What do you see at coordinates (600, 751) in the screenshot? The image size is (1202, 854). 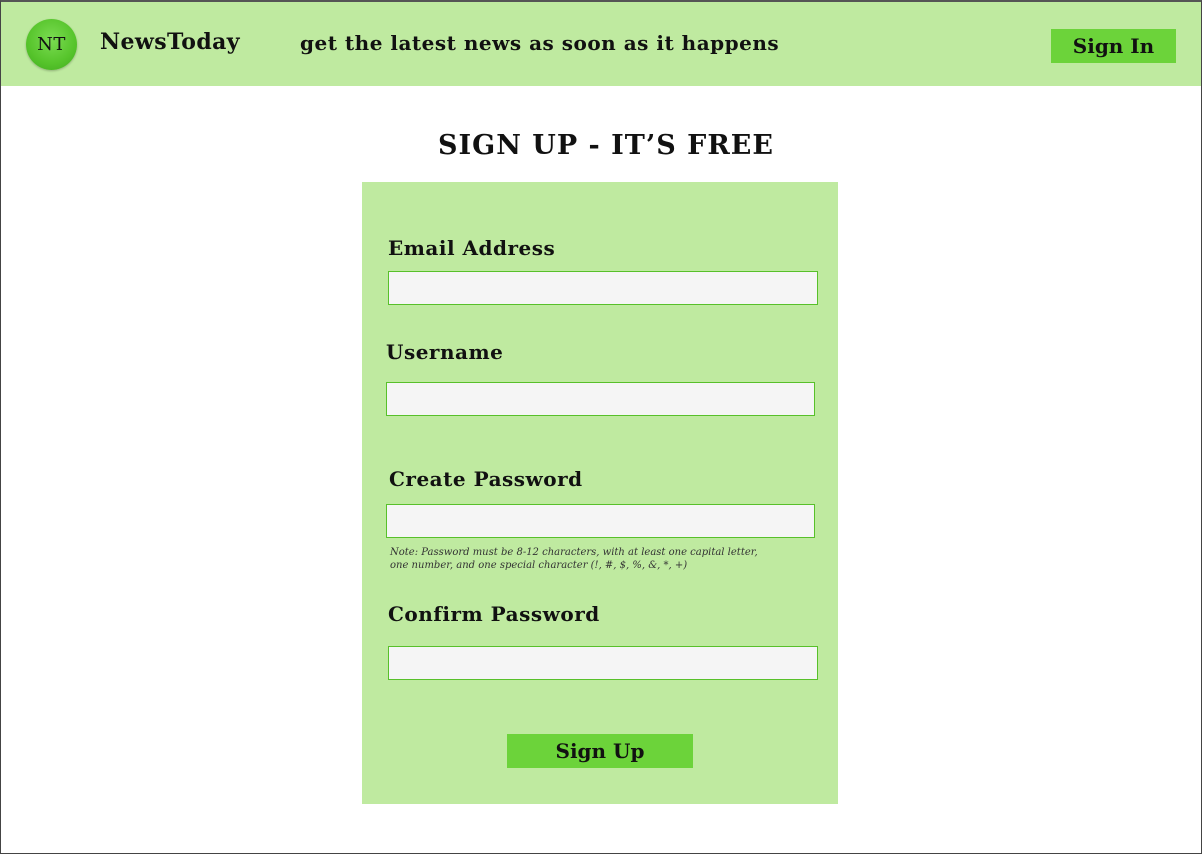 I see `sign-up-button: Sign Up` at bounding box center [600, 751].